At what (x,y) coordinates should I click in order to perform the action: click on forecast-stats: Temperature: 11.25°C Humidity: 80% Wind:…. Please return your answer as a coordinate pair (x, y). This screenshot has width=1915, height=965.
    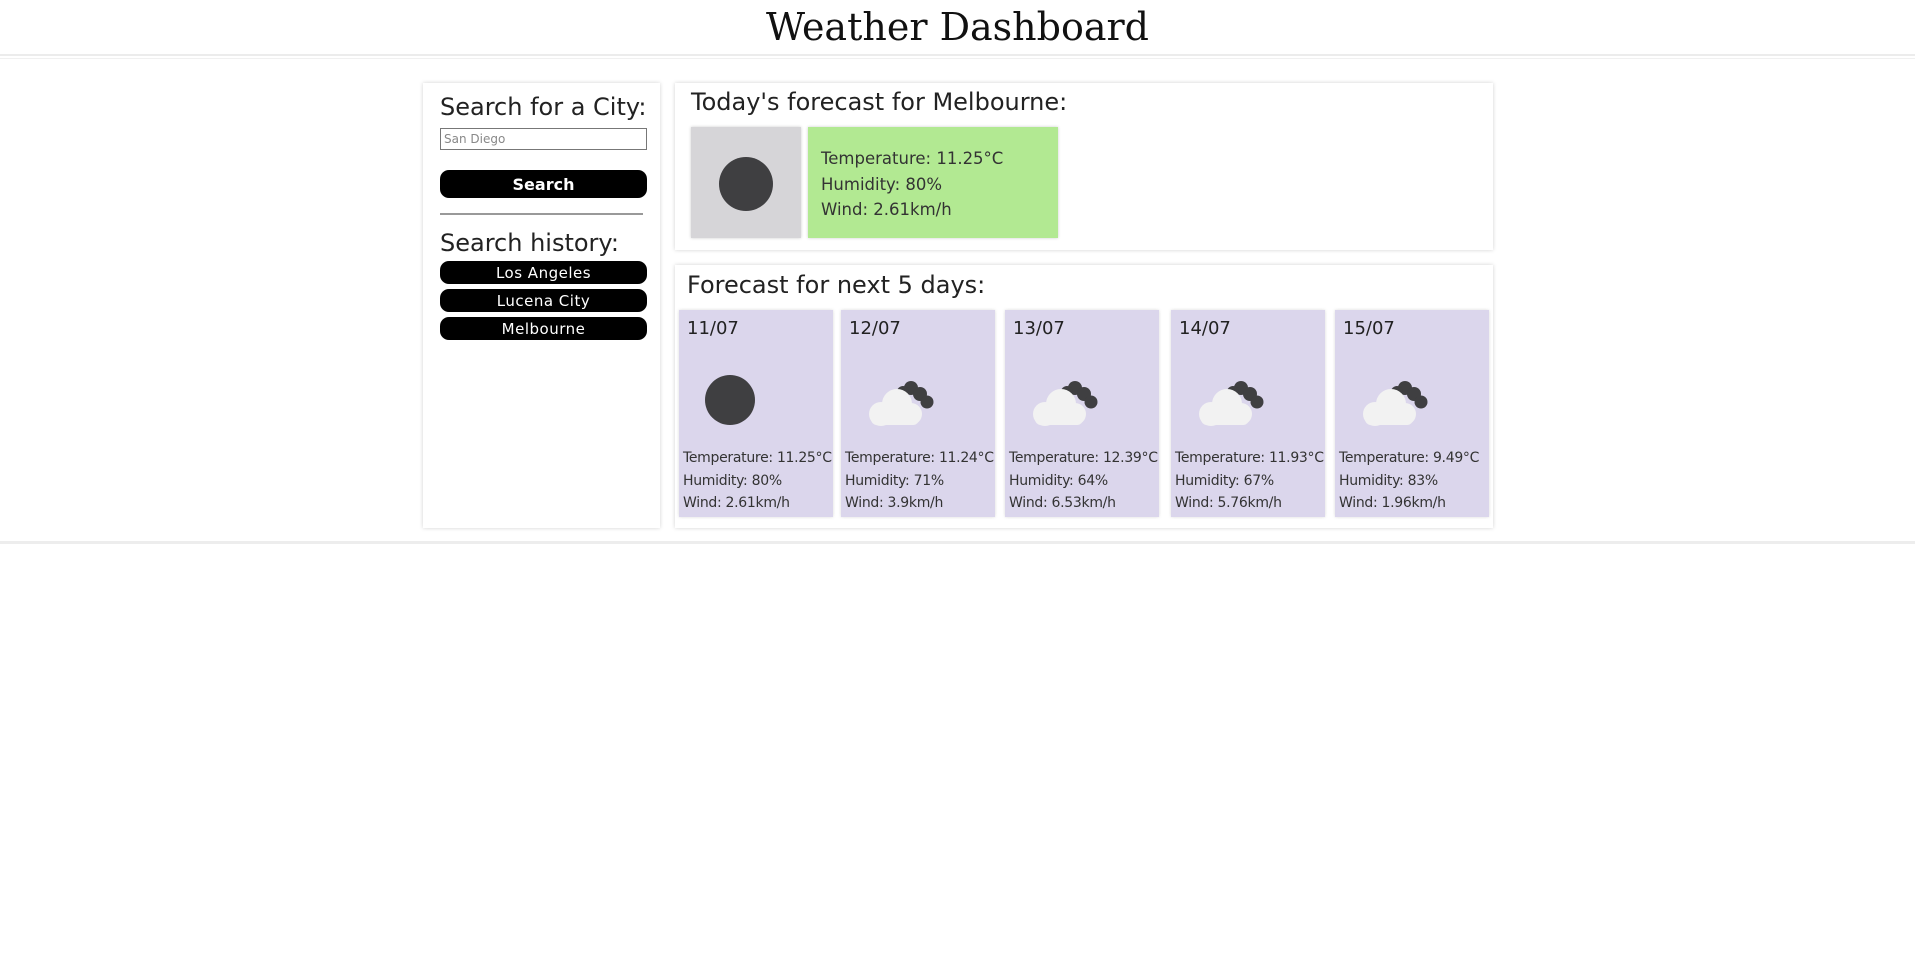
    Looking at the image, I should click on (757, 481).